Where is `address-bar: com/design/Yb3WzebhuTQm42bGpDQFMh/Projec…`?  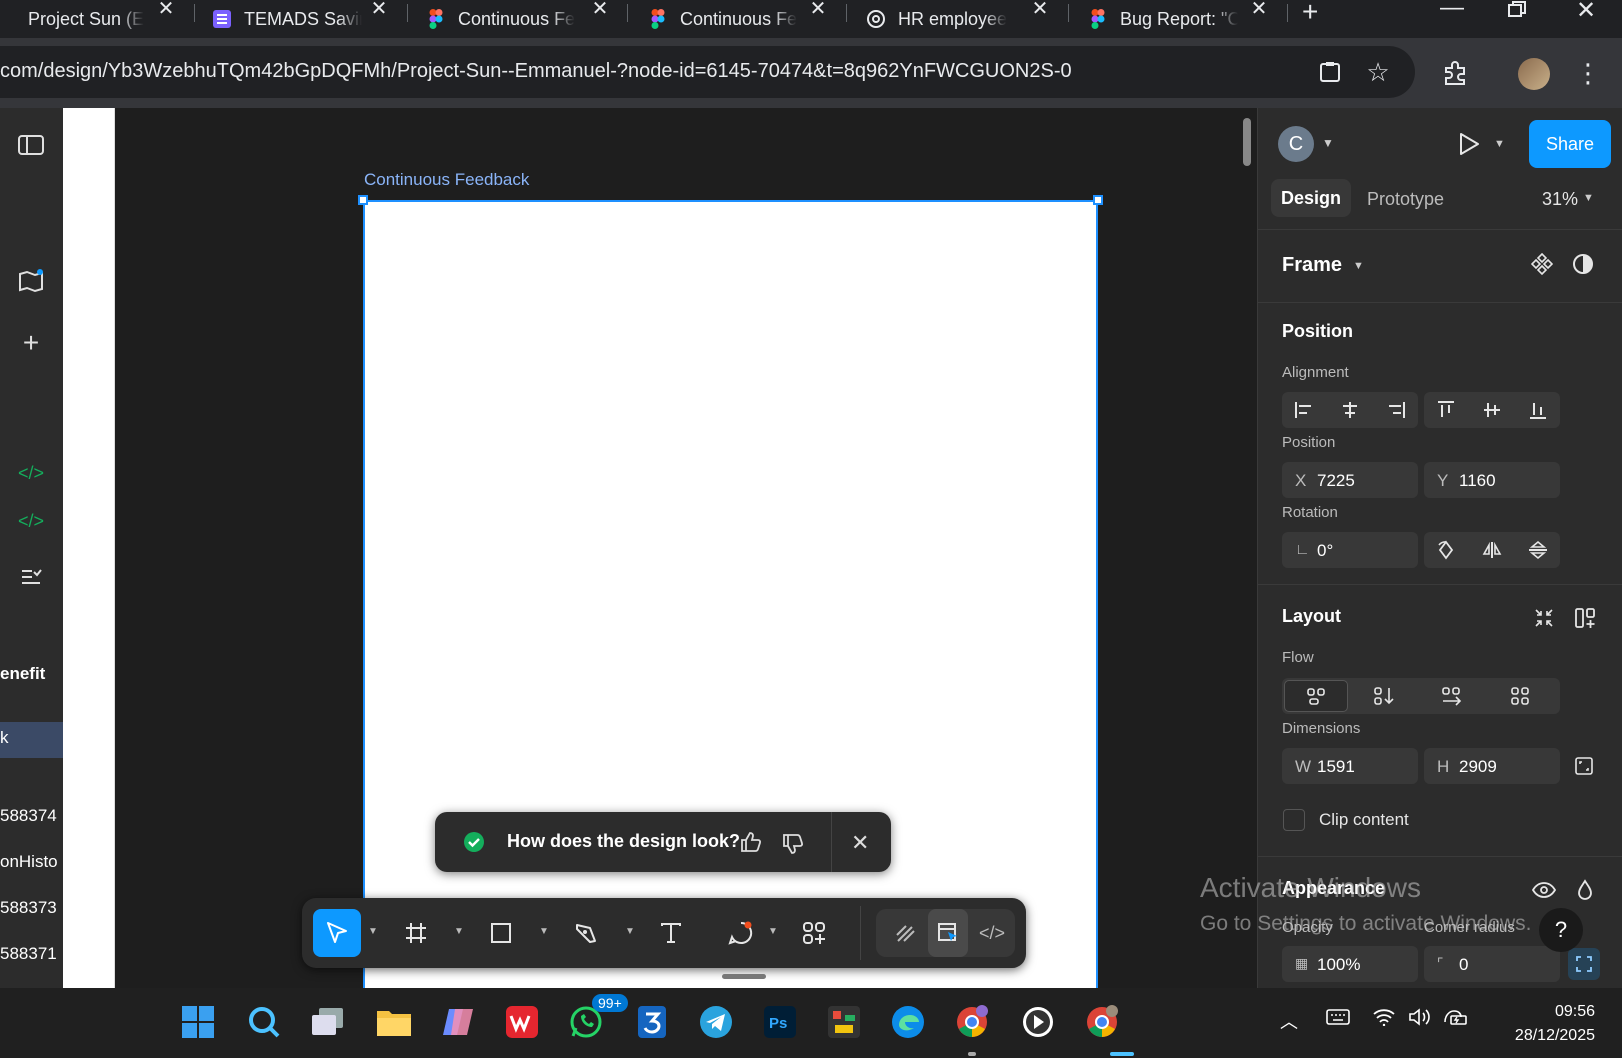
address-bar: com/design/Yb3WzebhuTQm42bGpDQFMh/Projec… is located at coordinates (707, 72).